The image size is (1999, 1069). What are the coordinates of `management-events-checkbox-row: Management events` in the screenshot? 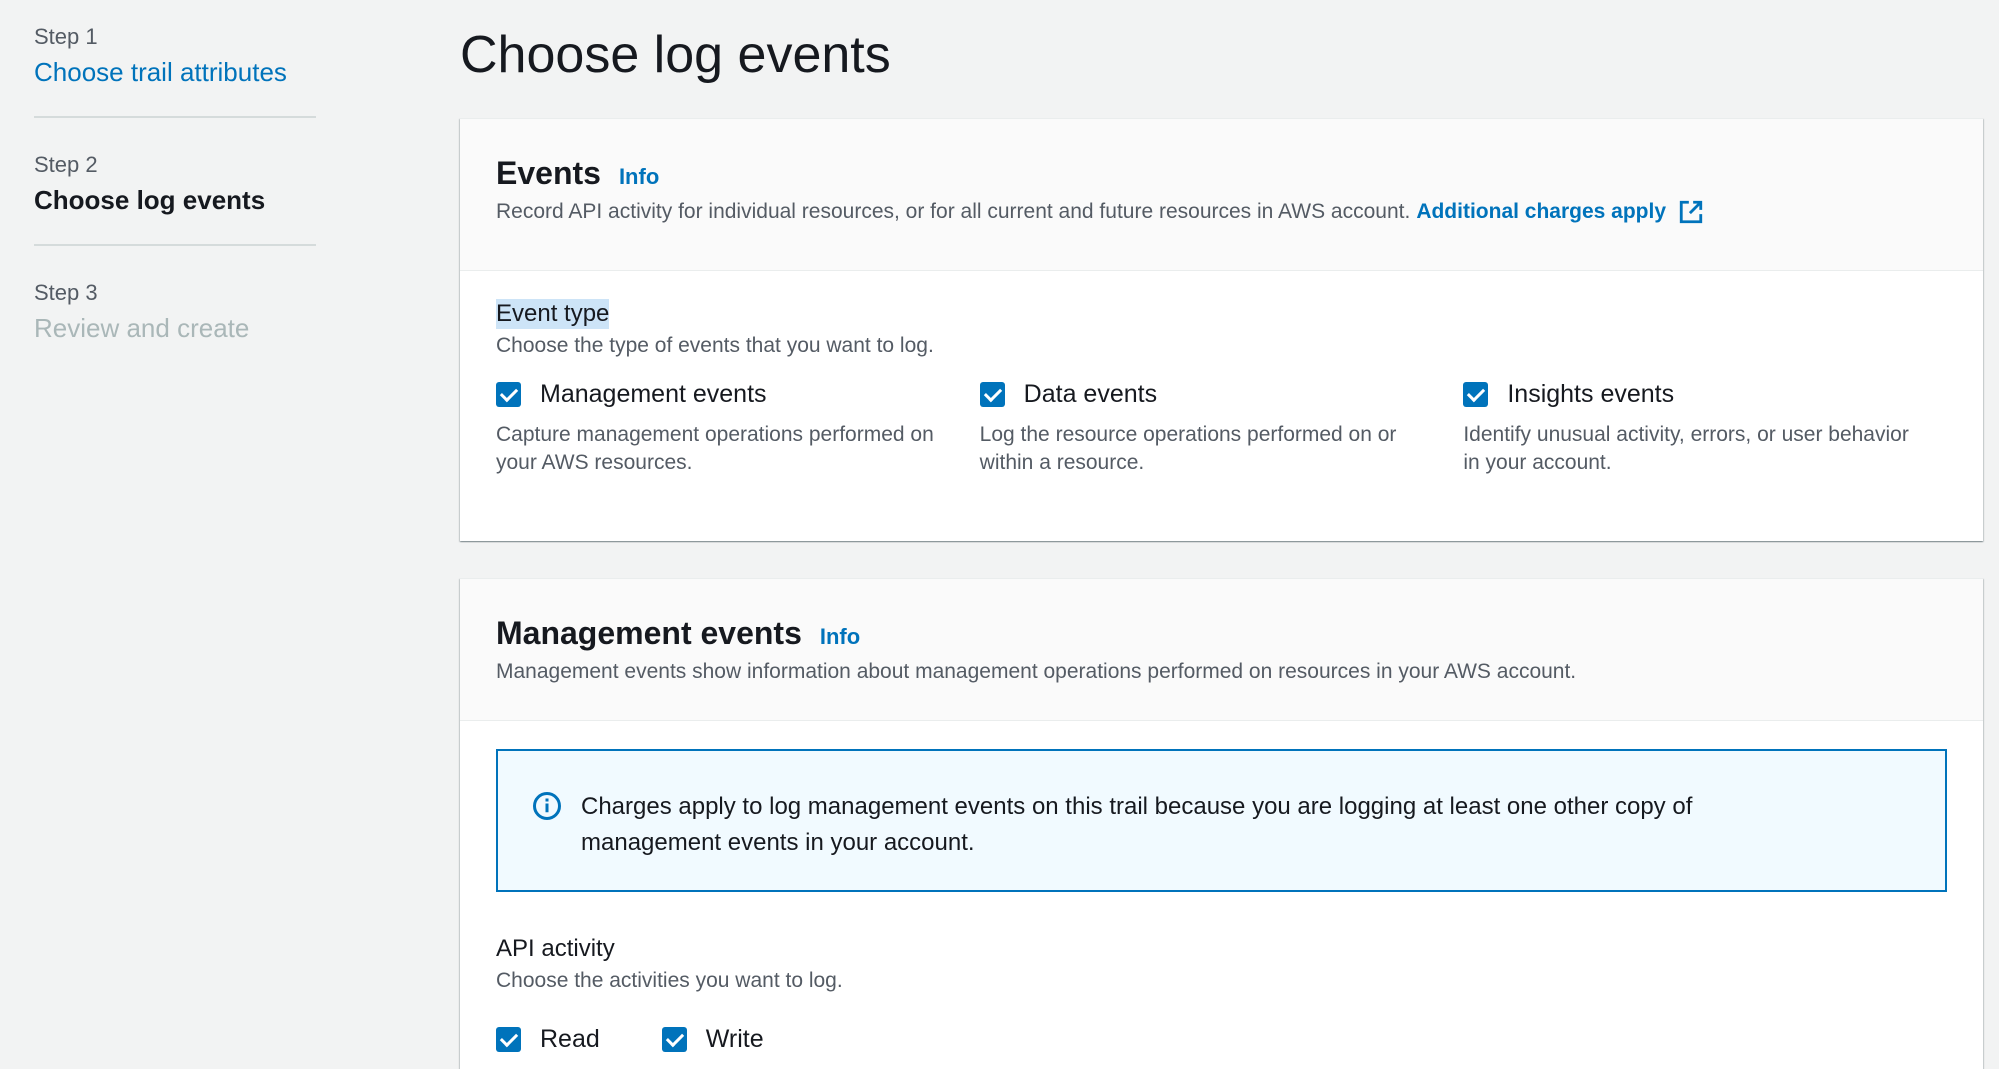 It's located at (738, 394).